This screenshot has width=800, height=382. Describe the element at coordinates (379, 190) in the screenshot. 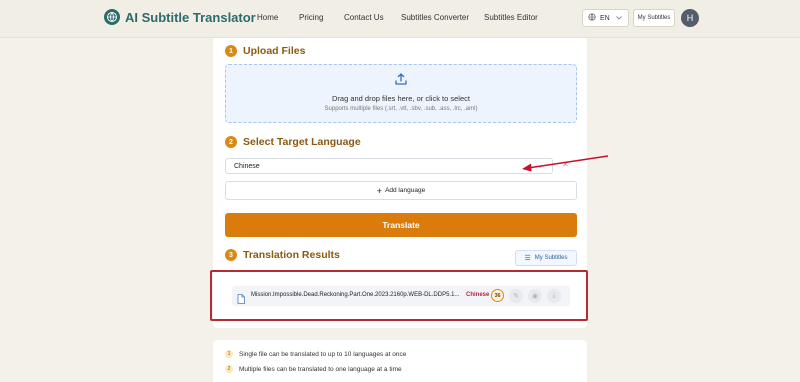

I see `plus-icon: +` at that location.